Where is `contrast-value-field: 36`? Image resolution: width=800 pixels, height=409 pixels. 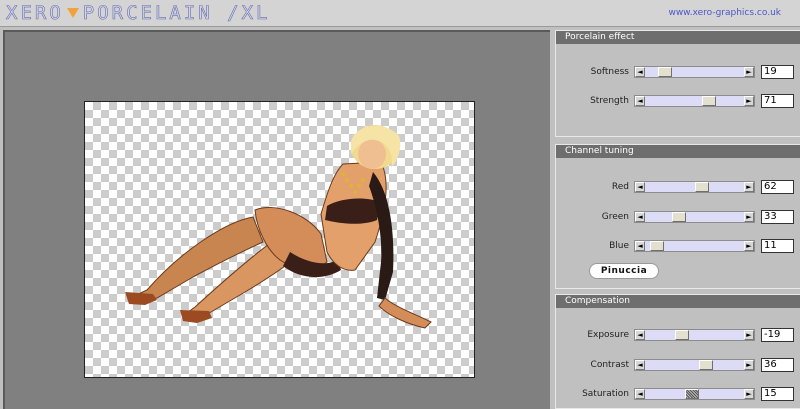
contrast-value-field: 36 is located at coordinates (777, 365).